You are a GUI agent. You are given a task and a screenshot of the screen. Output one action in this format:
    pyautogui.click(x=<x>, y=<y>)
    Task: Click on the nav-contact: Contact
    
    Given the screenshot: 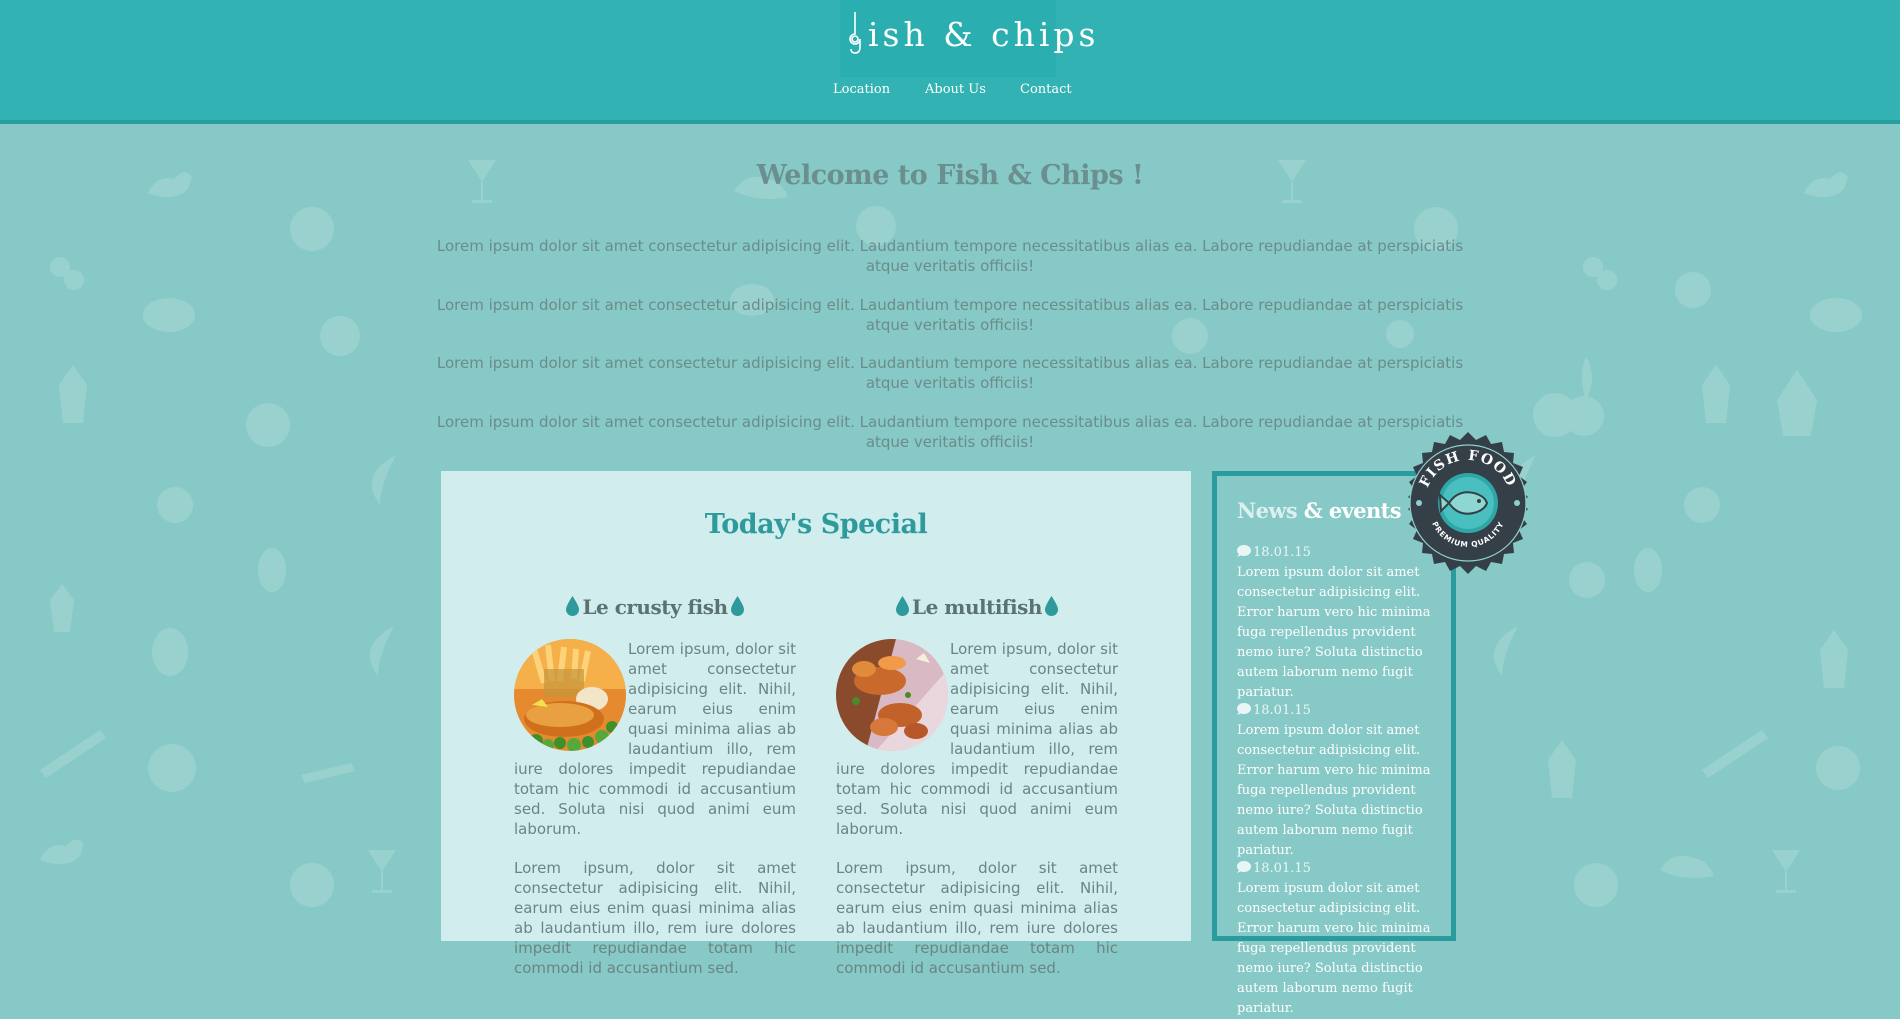 What is the action you would take?
    pyautogui.click(x=1046, y=89)
    